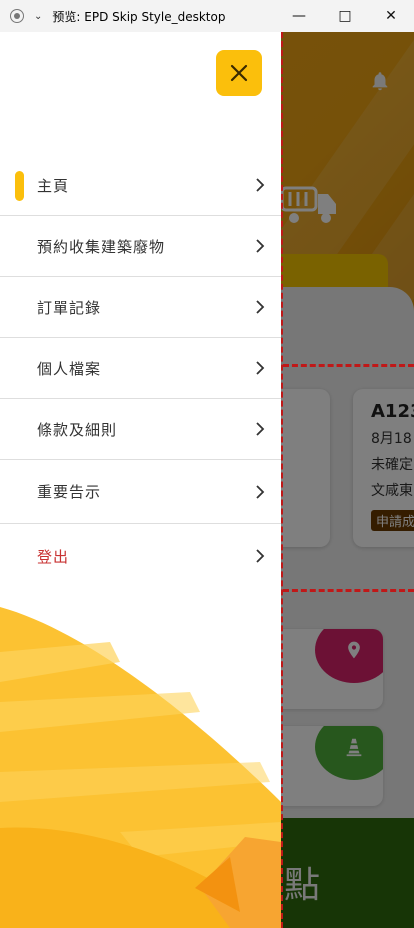 This screenshot has height=928, width=414. I want to click on close-drawer-button, so click(239, 73).